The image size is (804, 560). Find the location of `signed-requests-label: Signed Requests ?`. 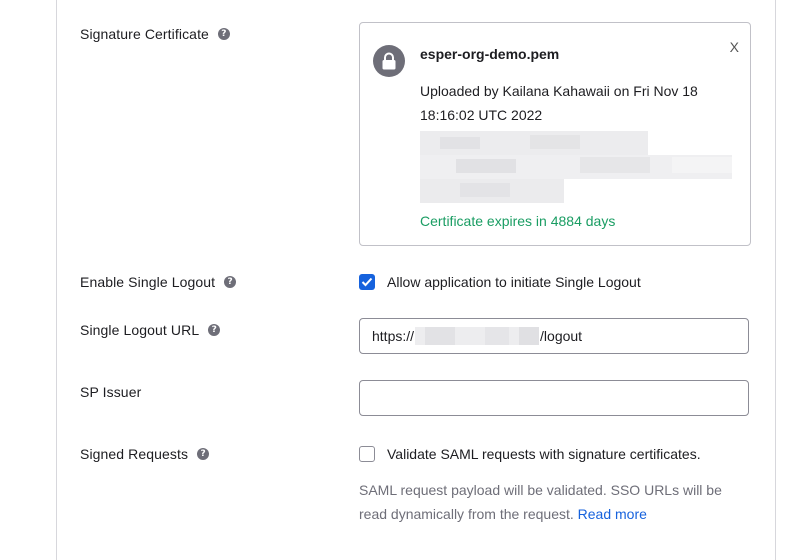

signed-requests-label: Signed Requests ? is located at coordinates (145, 454).